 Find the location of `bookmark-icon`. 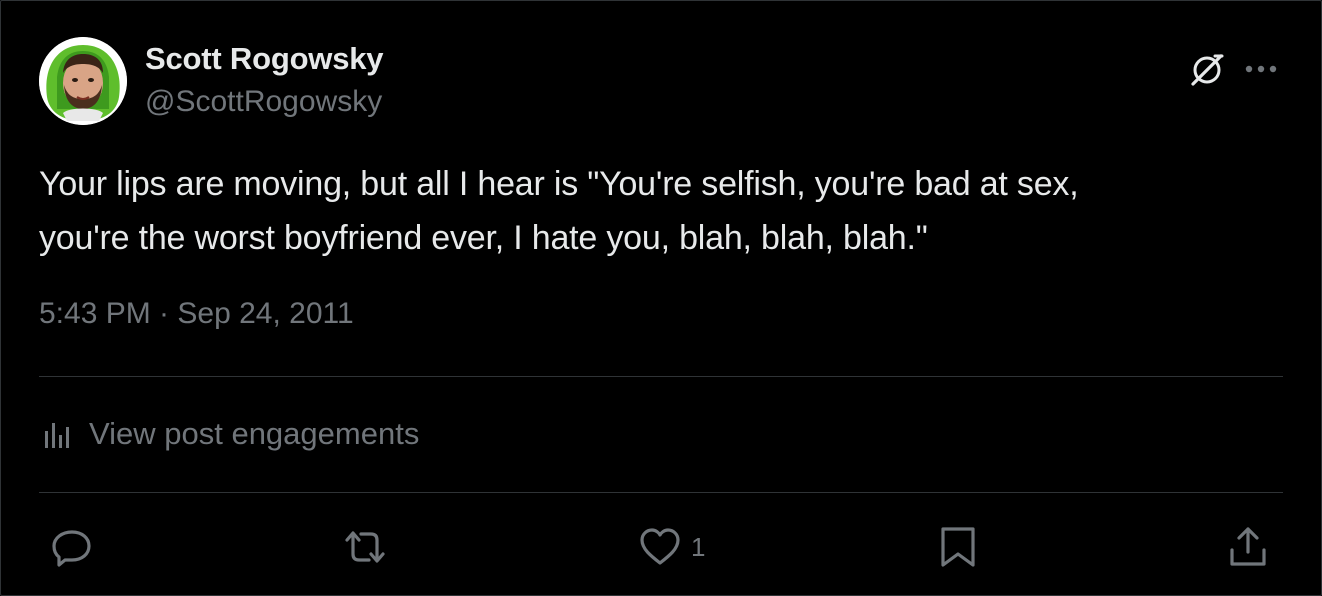

bookmark-icon is located at coordinates (958, 547).